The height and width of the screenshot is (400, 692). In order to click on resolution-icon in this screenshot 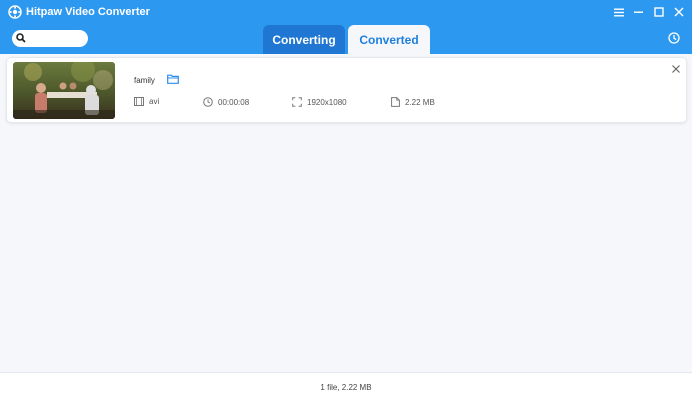, I will do `click(297, 102)`.